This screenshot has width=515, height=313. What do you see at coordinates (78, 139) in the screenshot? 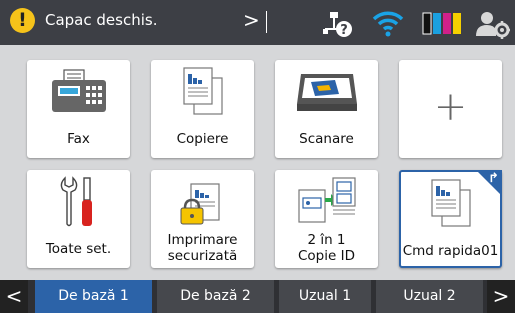
I see `fax-label: Fax` at bounding box center [78, 139].